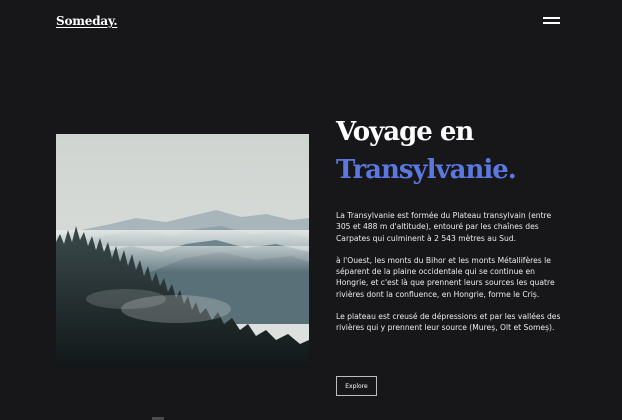 Image resolution: width=622 pixels, height=420 pixels. I want to click on title-line-2-accent: Transylvanie., so click(426, 170).